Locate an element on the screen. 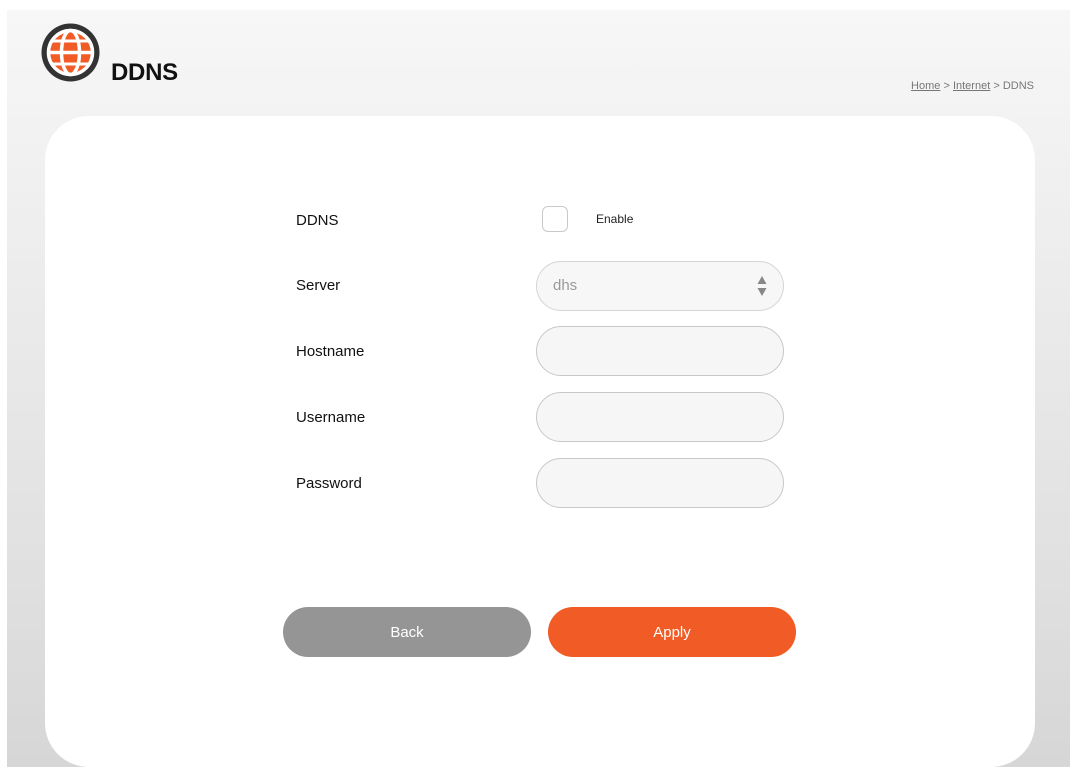 This screenshot has width=1070, height=767. password-label: Password is located at coordinates (329, 483).